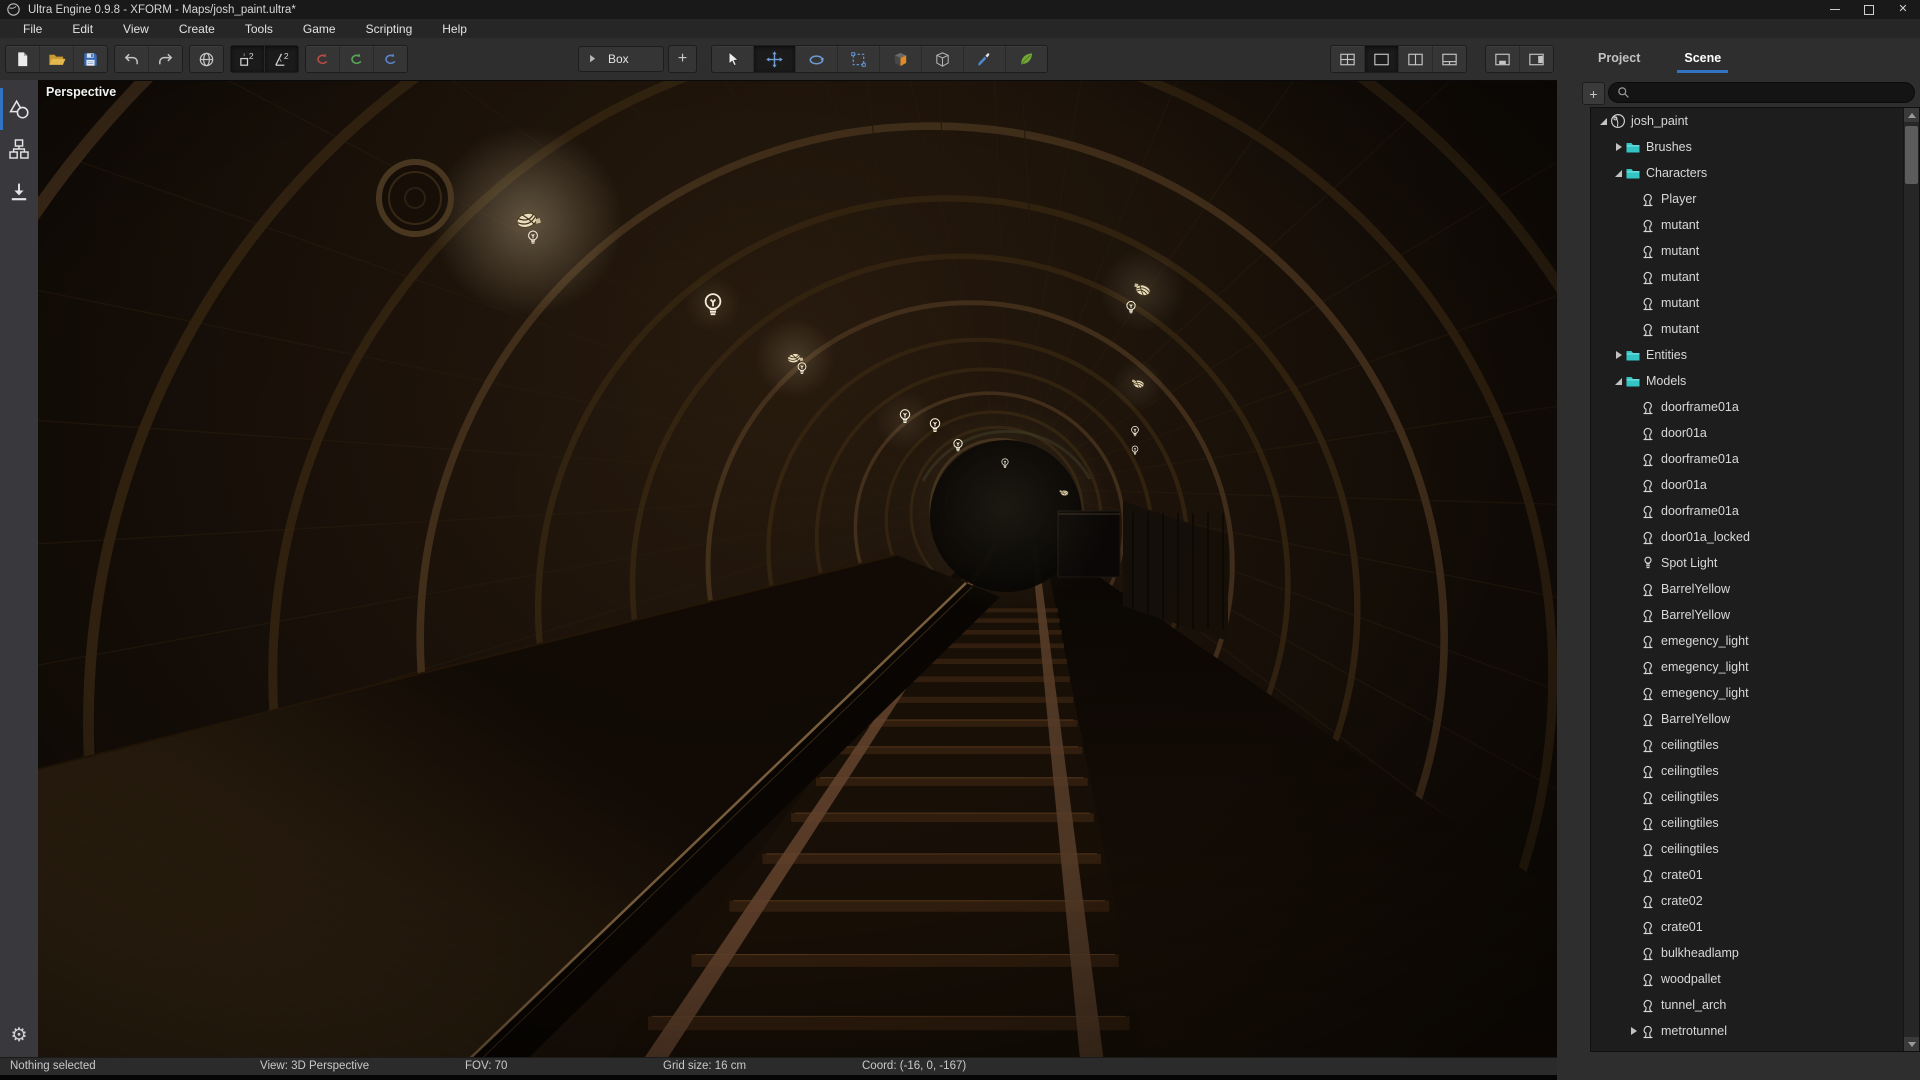 The height and width of the screenshot is (1080, 1920). What do you see at coordinates (774, 59) in the screenshot?
I see `toolbar-move-button` at bounding box center [774, 59].